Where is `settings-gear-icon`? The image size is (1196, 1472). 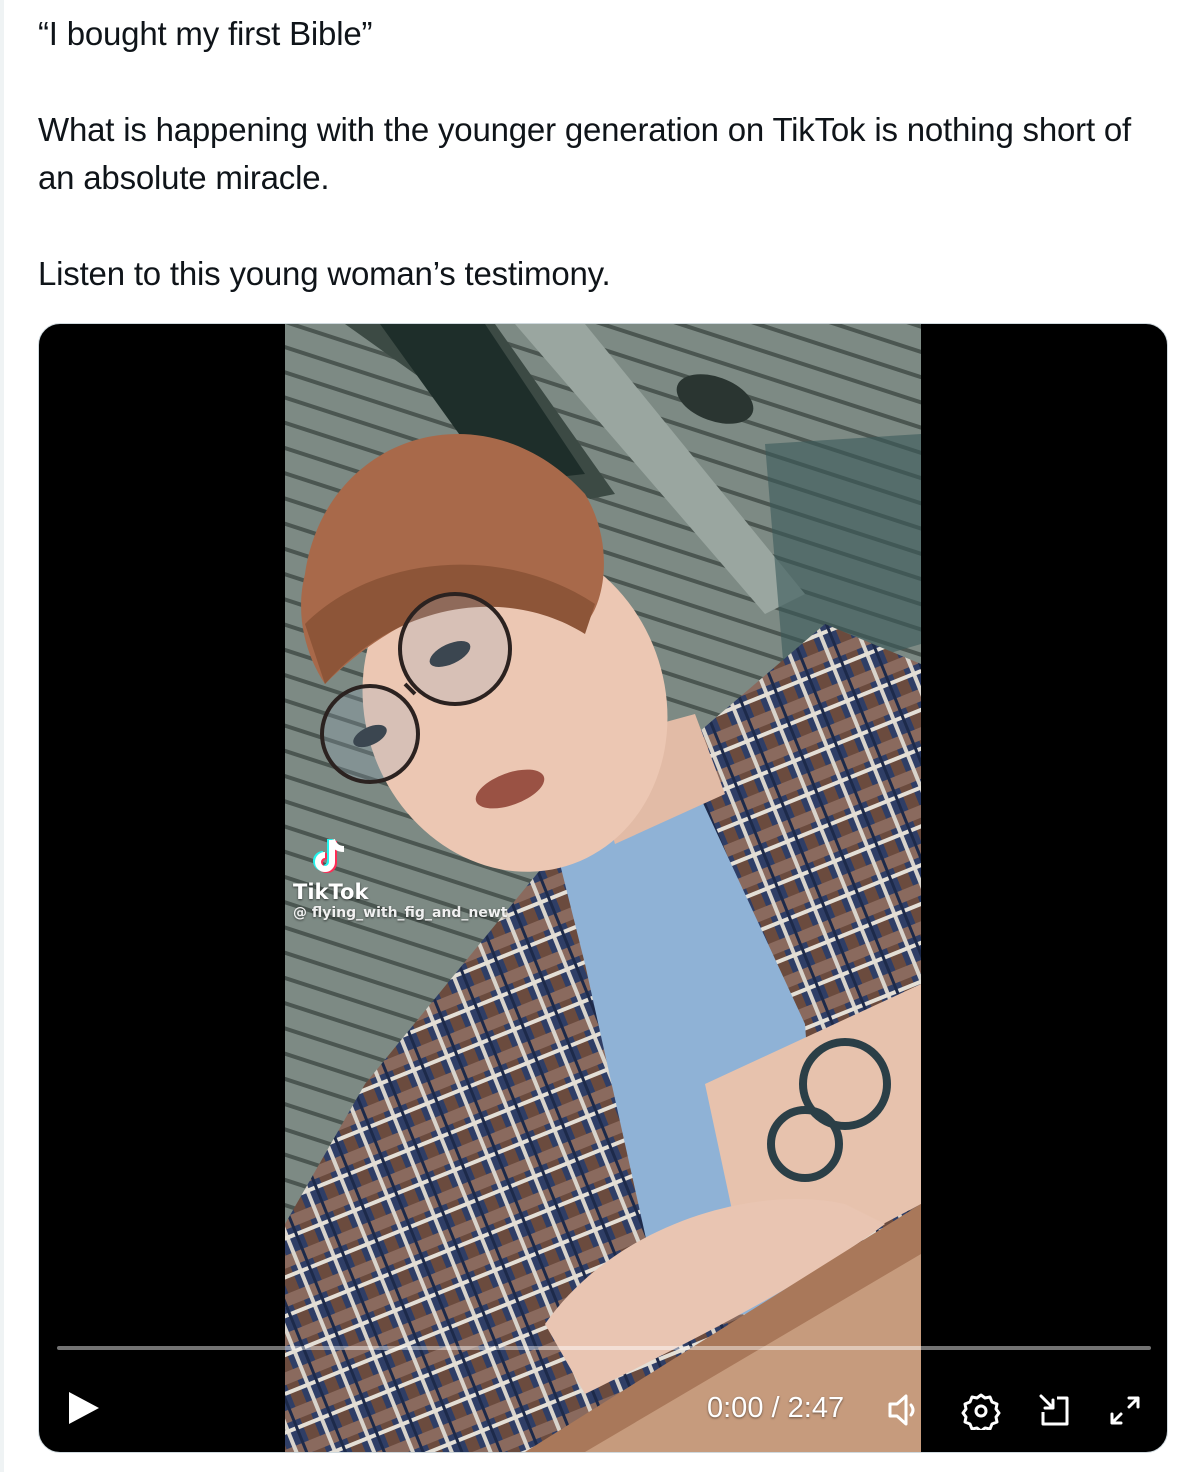 settings-gear-icon is located at coordinates (981, 1413).